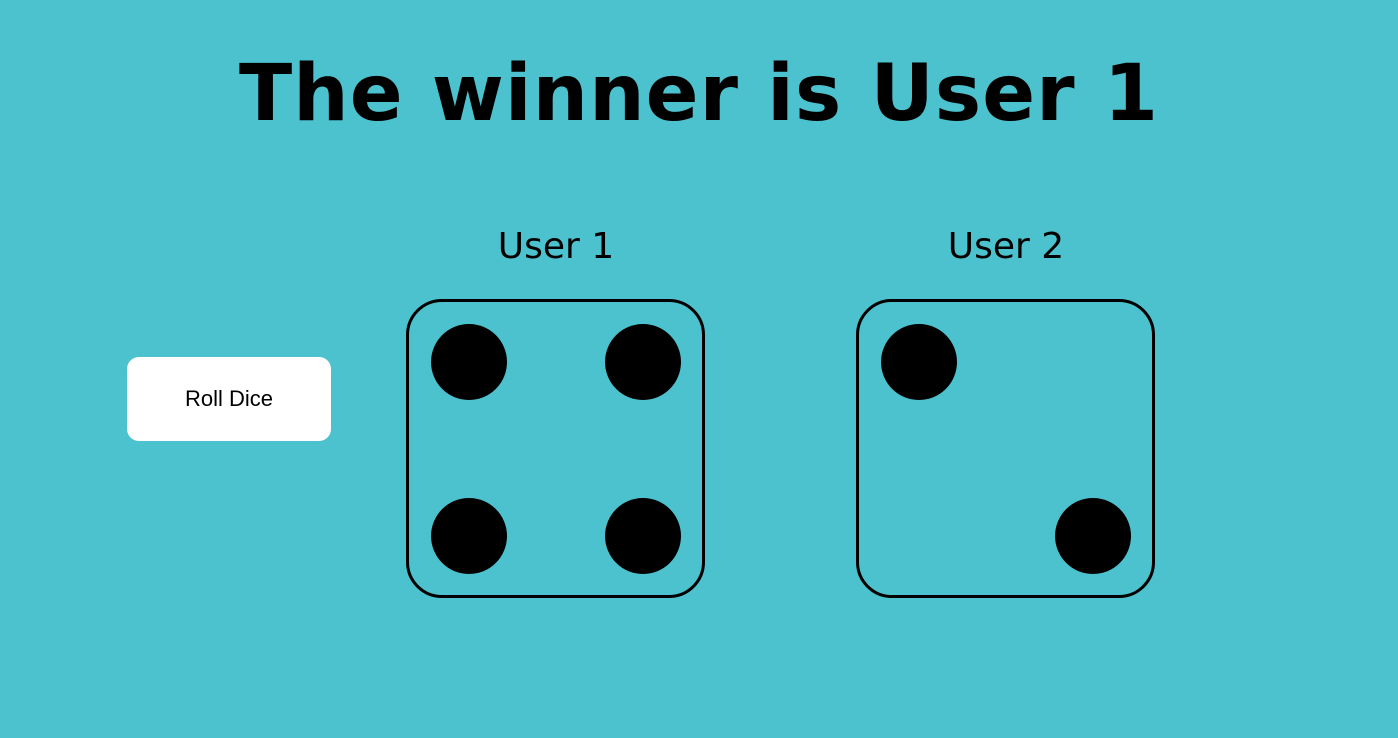 Image resolution: width=1398 pixels, height=738 pixels. I want to click on player-1-label: User 1, so click(556, 246).